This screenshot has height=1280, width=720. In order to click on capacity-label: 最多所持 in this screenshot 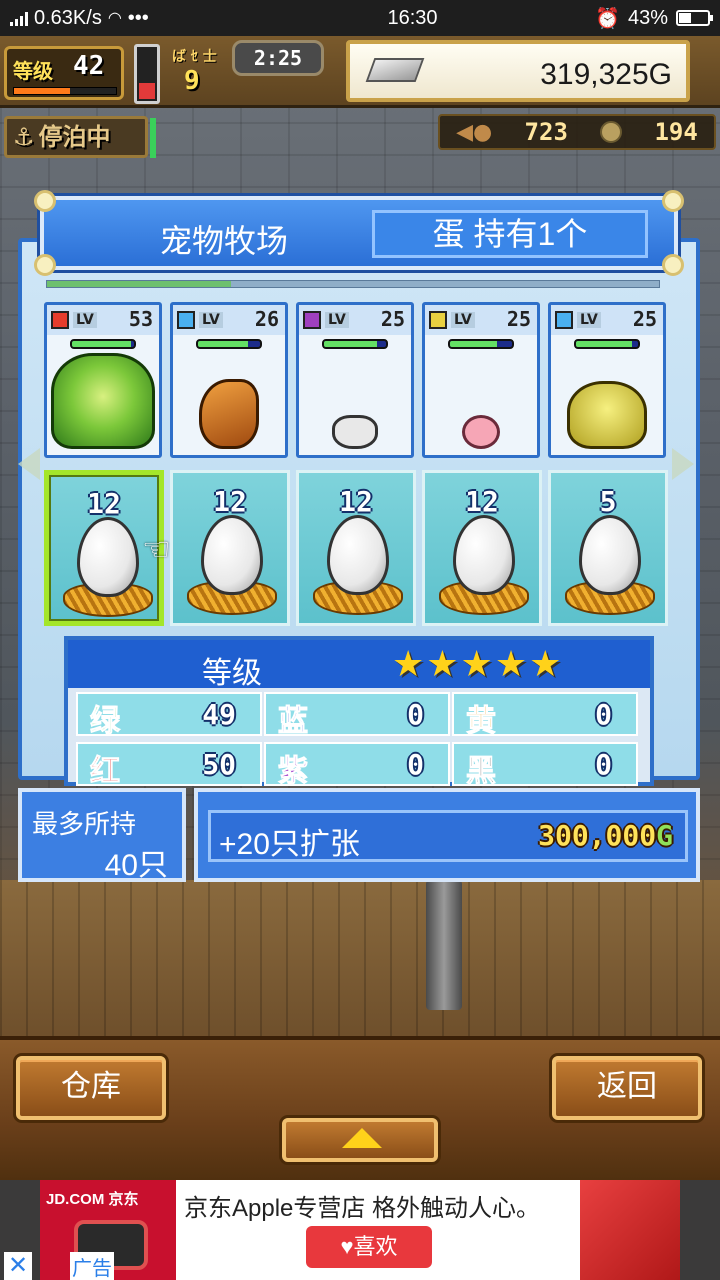, I will do `click(84, 824)`.